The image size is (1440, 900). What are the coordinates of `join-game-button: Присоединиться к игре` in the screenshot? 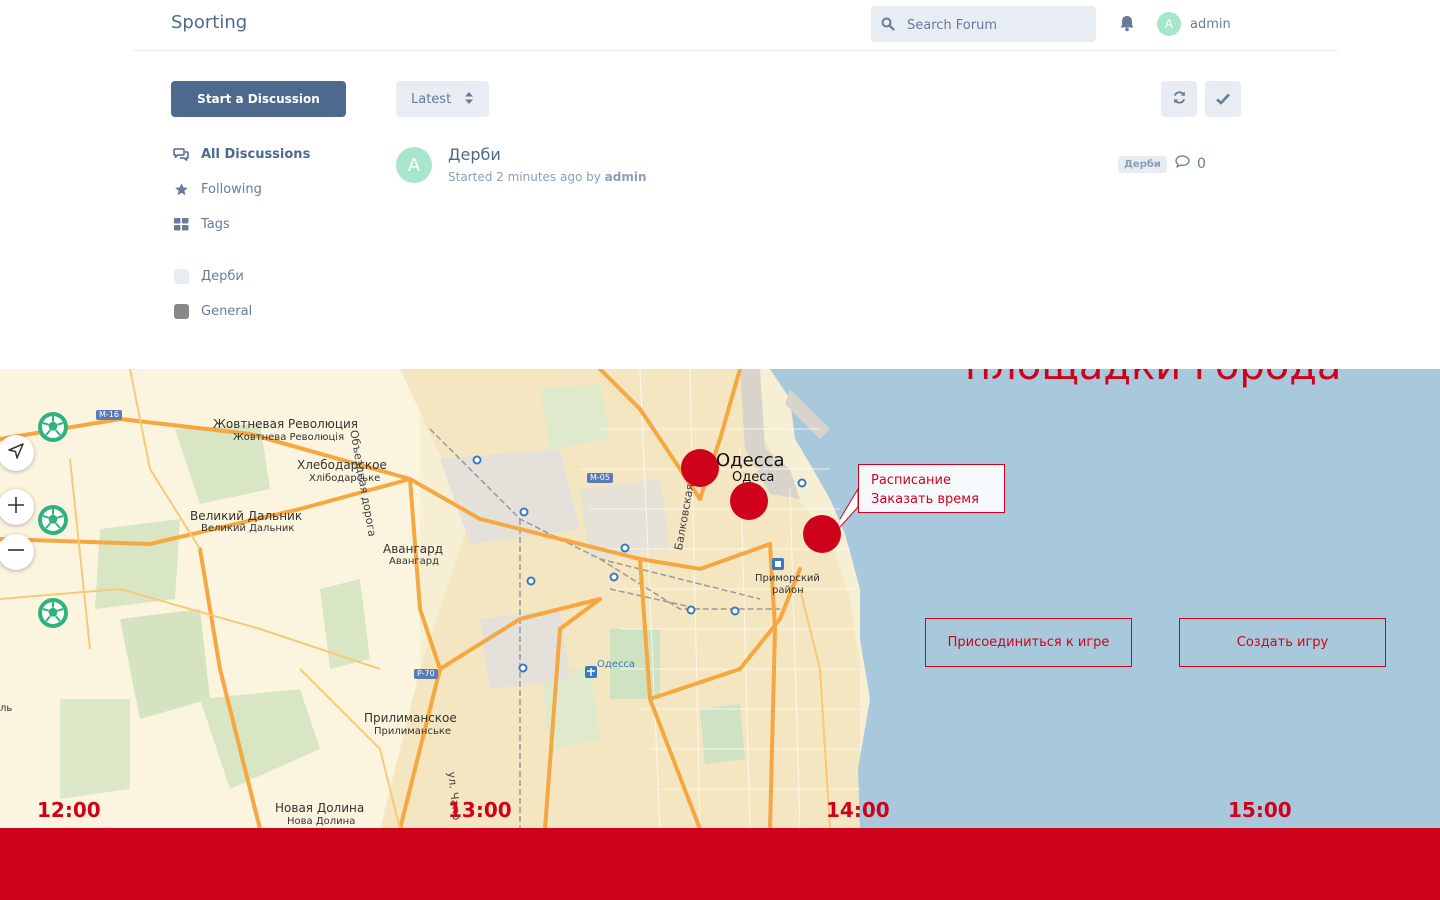 It's located at (1028, 642).